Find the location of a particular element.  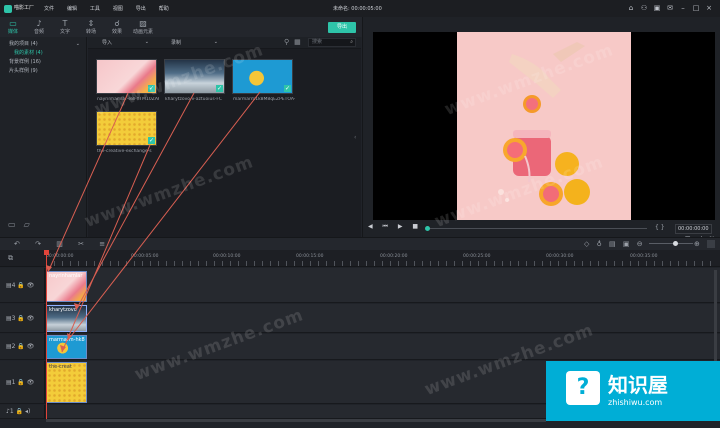

badge-url: zhishiwu.com is located at coordinates (635, 402).